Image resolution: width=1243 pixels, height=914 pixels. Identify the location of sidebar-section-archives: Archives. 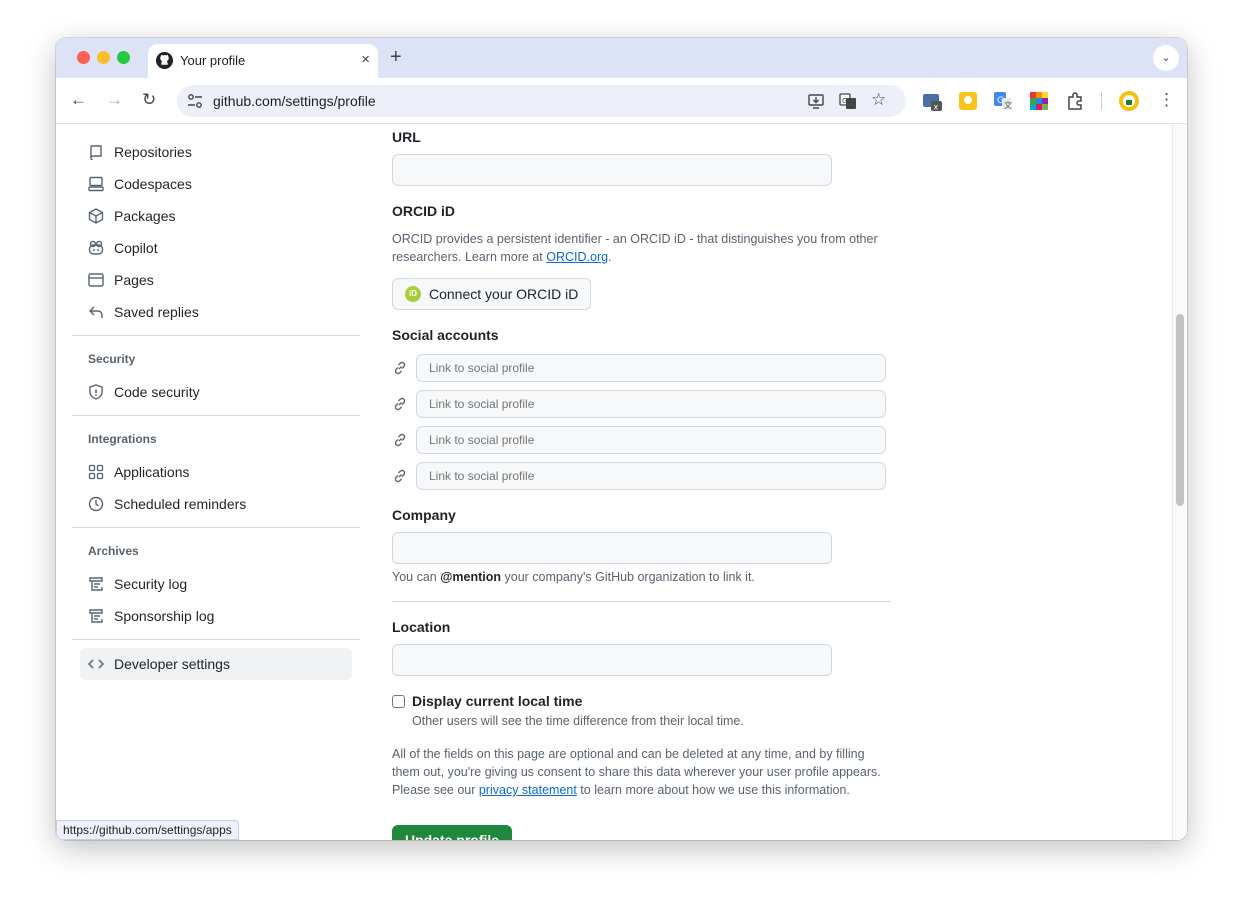
(113, 551).